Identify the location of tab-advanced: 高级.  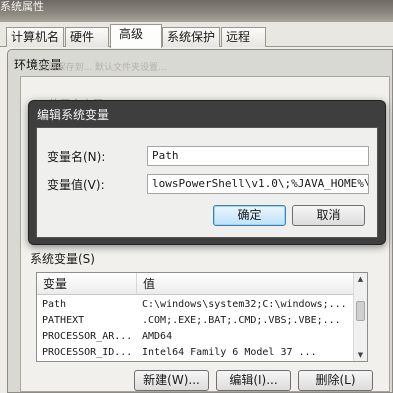
(136, 36).